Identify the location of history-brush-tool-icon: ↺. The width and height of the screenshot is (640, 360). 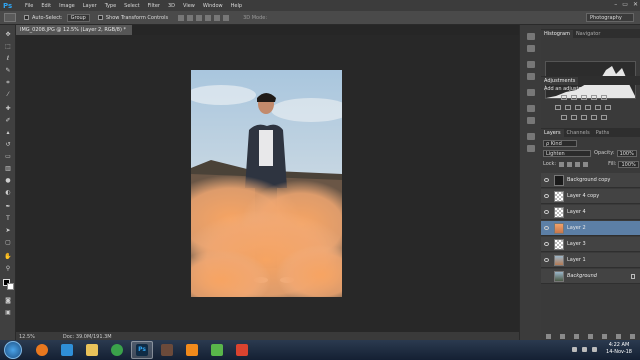
(8, 144).